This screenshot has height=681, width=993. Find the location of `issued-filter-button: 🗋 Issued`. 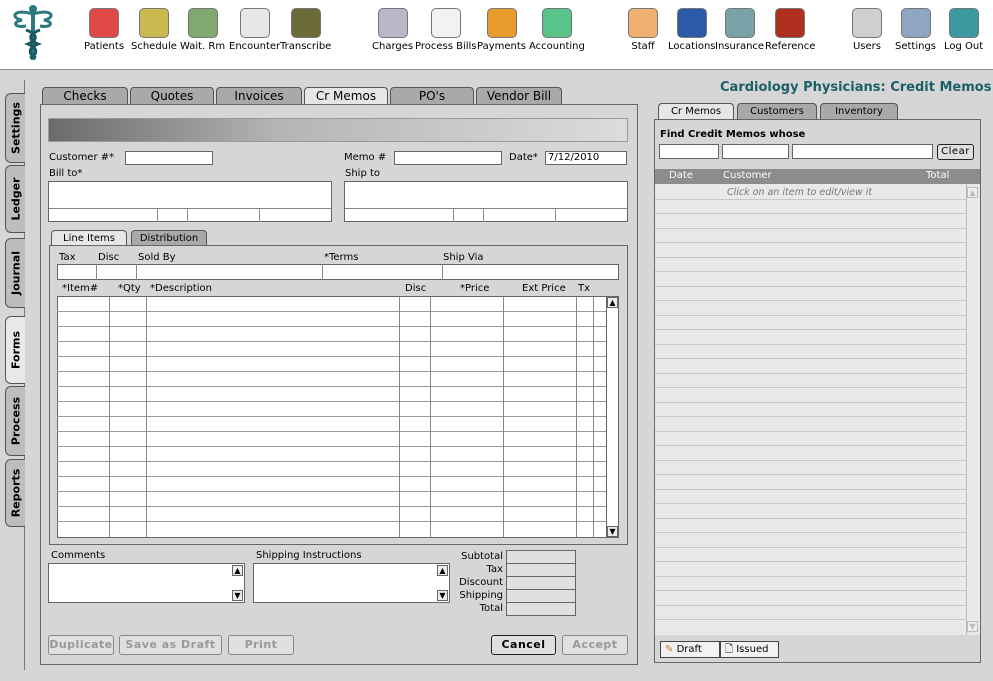

issued-filter-button: 🗋 Issued is located at coordinates (749, 649).